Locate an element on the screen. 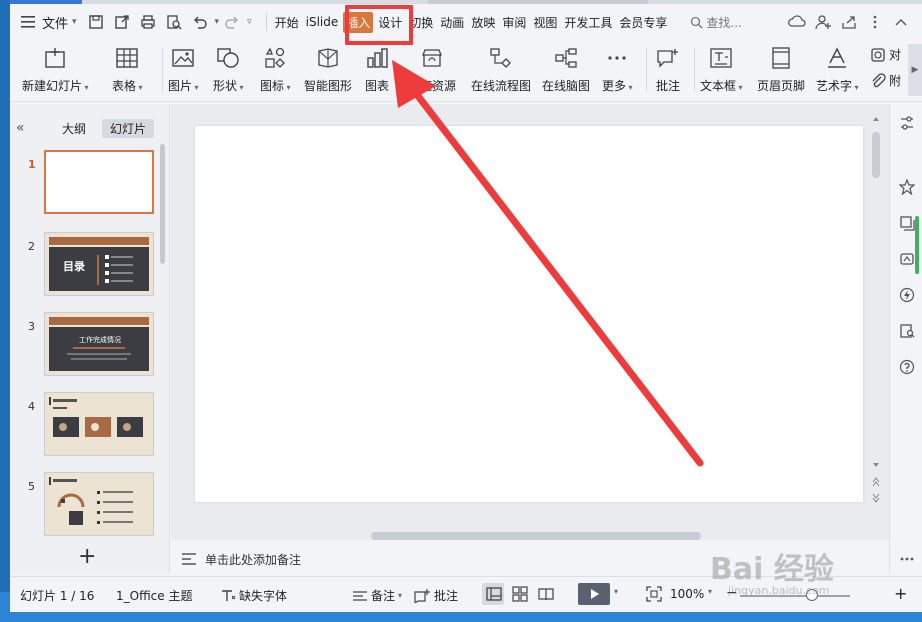 This screenshot has width=922, height=622. tab-slides: 幻灯片 is located at coordinates (128, 128).